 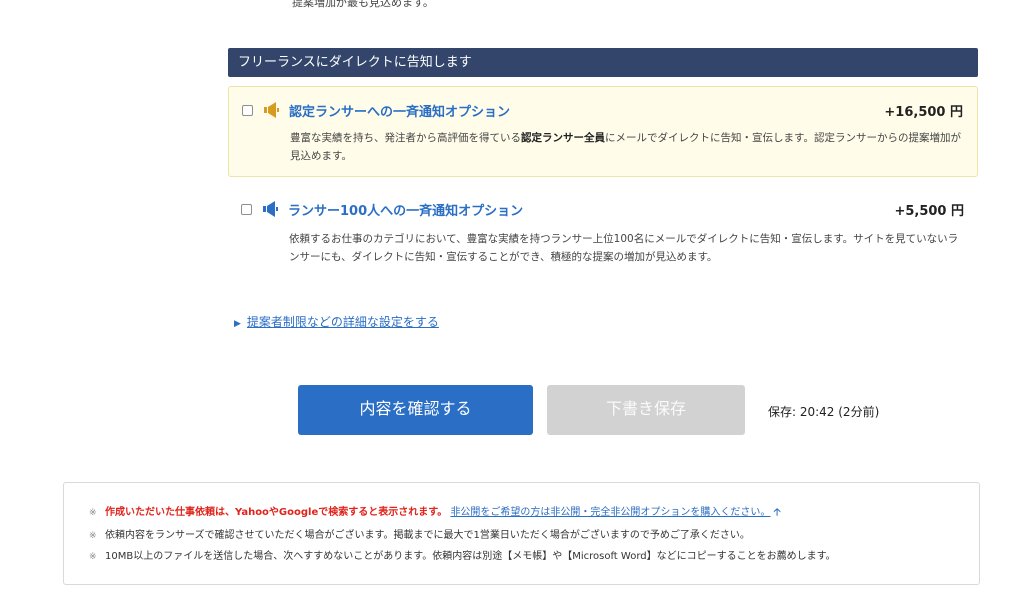 What do you see at coordinates (415, 410) in the screenshot?
I see `confirm-content-button: 内容を確認する` at bounding box center [415, 410].